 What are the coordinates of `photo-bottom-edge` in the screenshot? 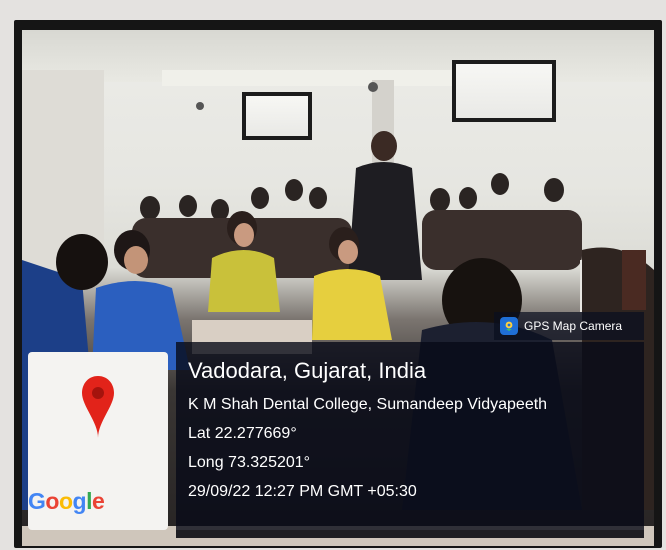 It's located at (410, 534).